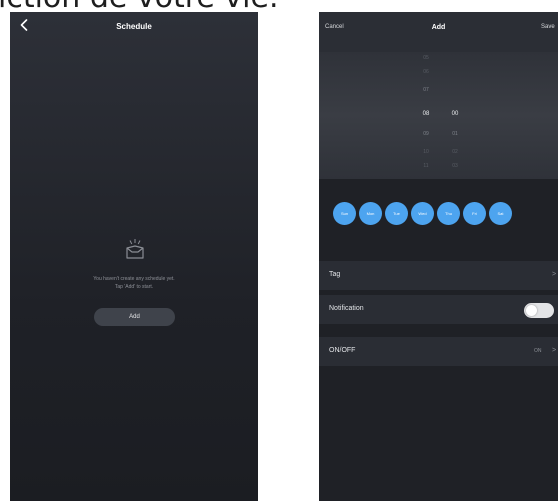 This screenshot has width=558, height=501. I want to click on save-button: Save, so click(548, 27).